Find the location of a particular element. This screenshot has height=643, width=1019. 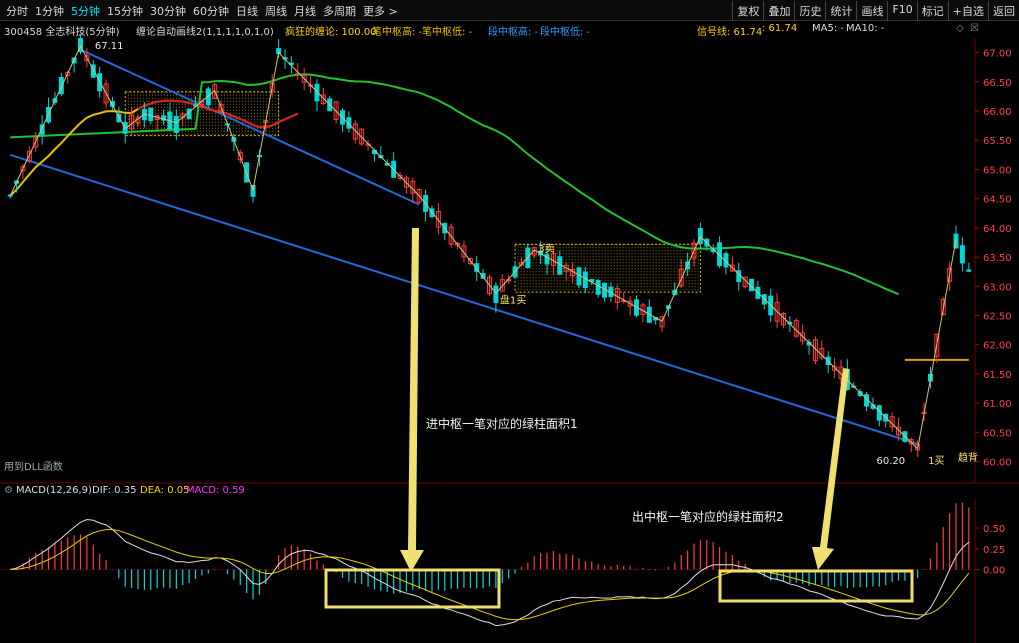

price-tick-label: 63.50 is located at coordinates (997, 258).